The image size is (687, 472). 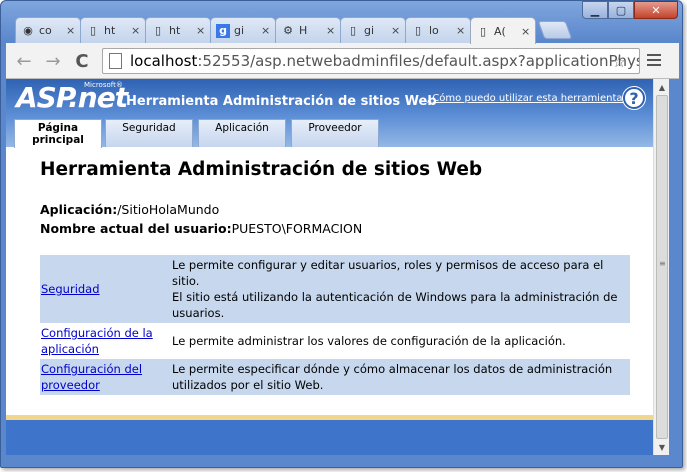 I want to click on browser-tab-7: ▯ lo ×, so click(x=438, y=30).